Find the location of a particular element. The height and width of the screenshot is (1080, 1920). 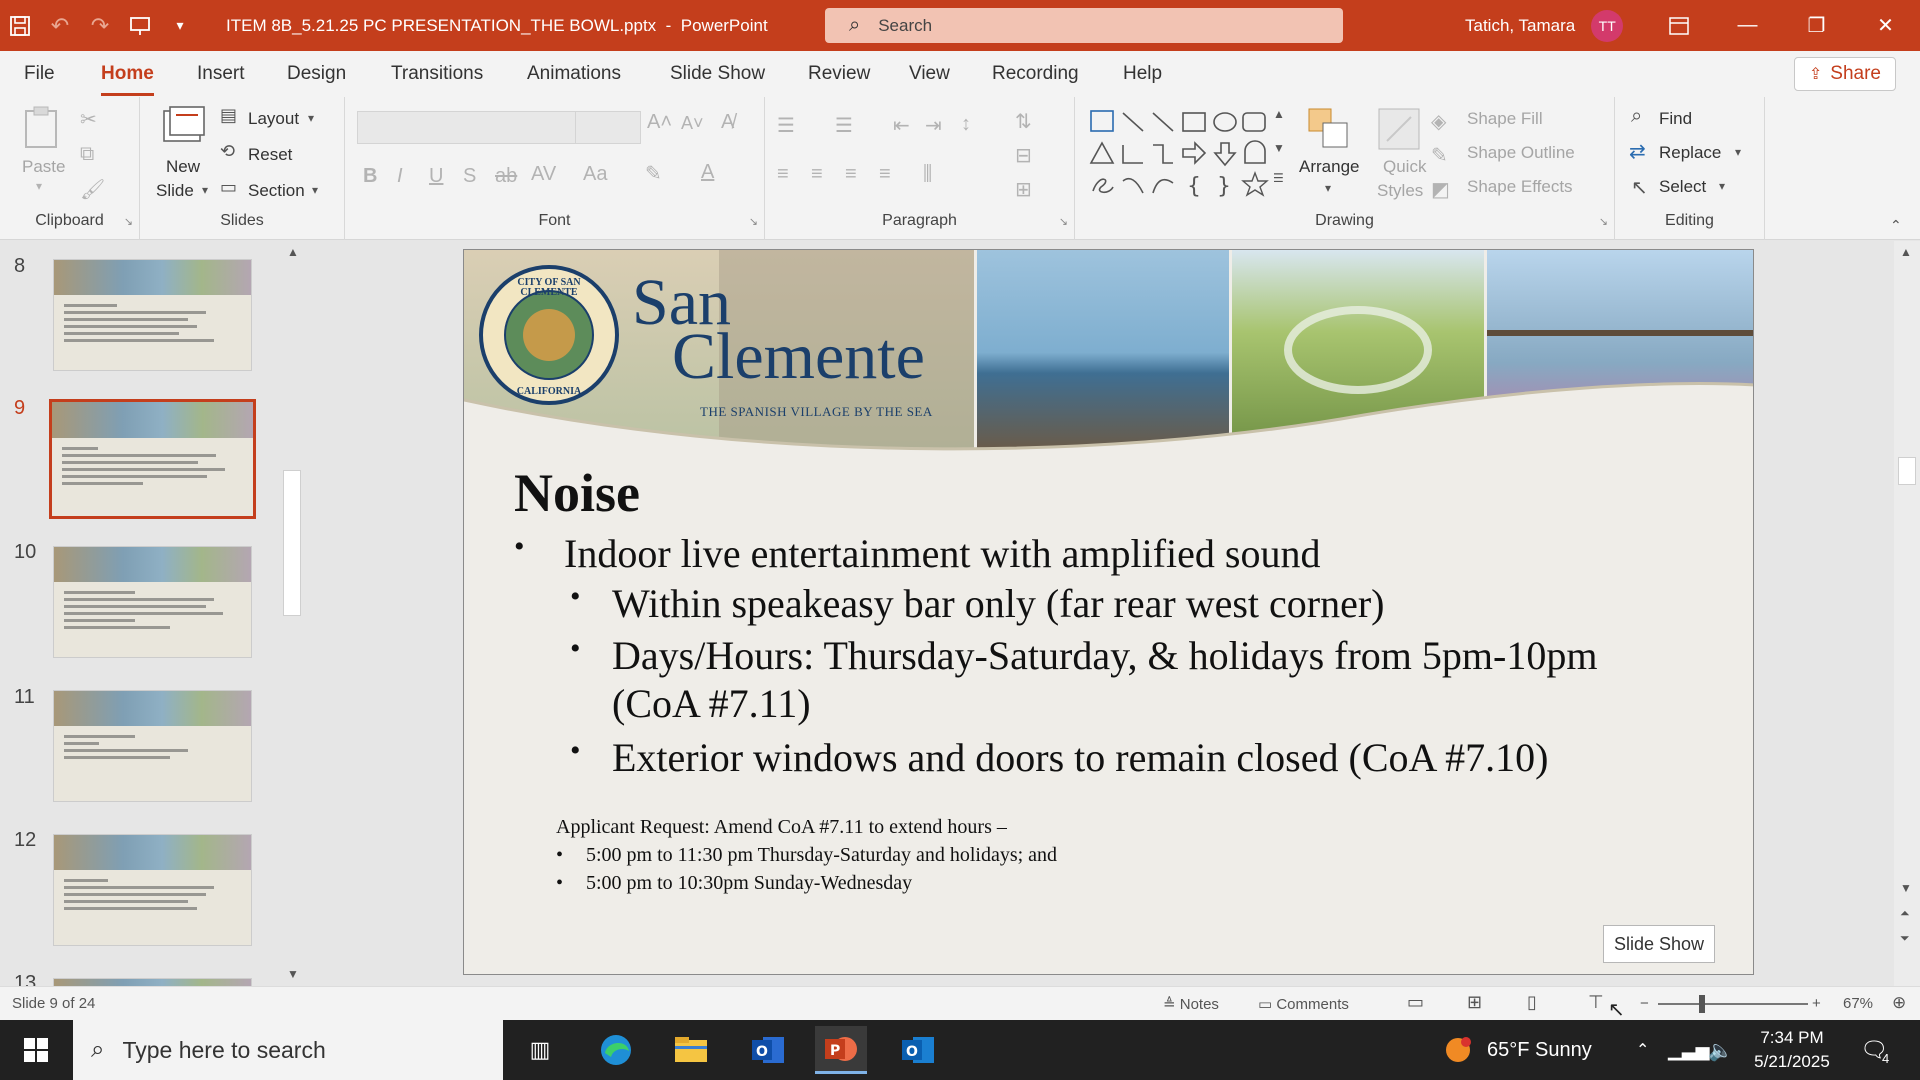

customize-toolbar-icon: ▾ is located at coordinates (180, 25).